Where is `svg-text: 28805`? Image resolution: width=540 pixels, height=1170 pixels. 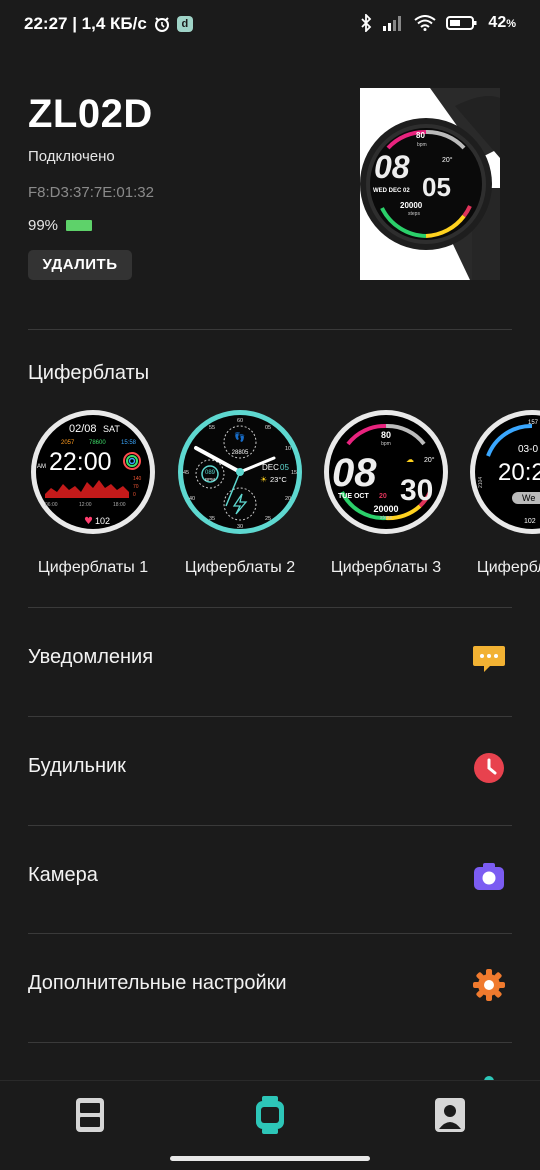
svg-text: 28805 is located at coordinates (240, 453).